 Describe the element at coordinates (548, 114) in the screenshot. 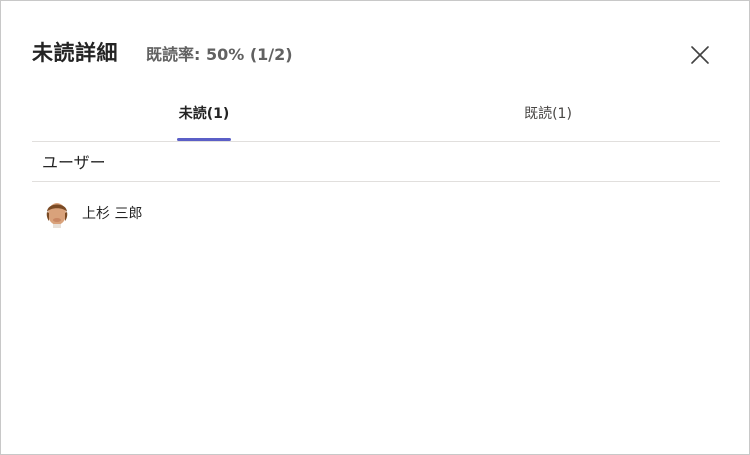

I see `tab-read-label: 既読(1)` at that location.